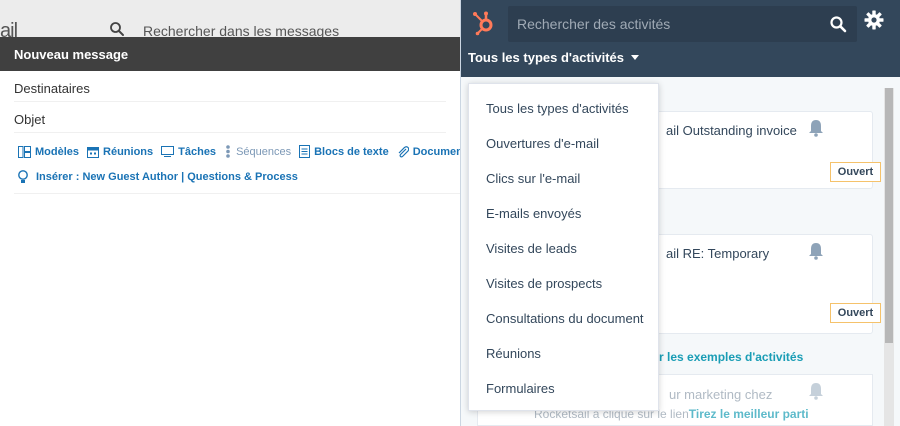  I want to click on tasks-button: Tâches, so click(188, 152).